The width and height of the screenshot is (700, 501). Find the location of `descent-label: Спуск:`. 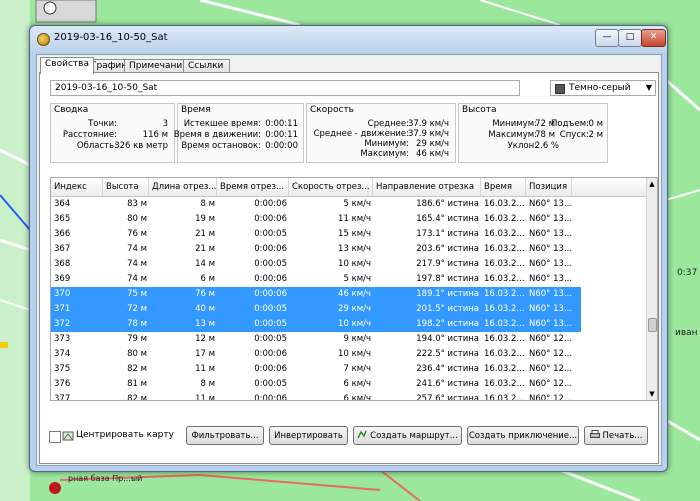

descent-label: Спуск: is located at coordinates (574, 135).